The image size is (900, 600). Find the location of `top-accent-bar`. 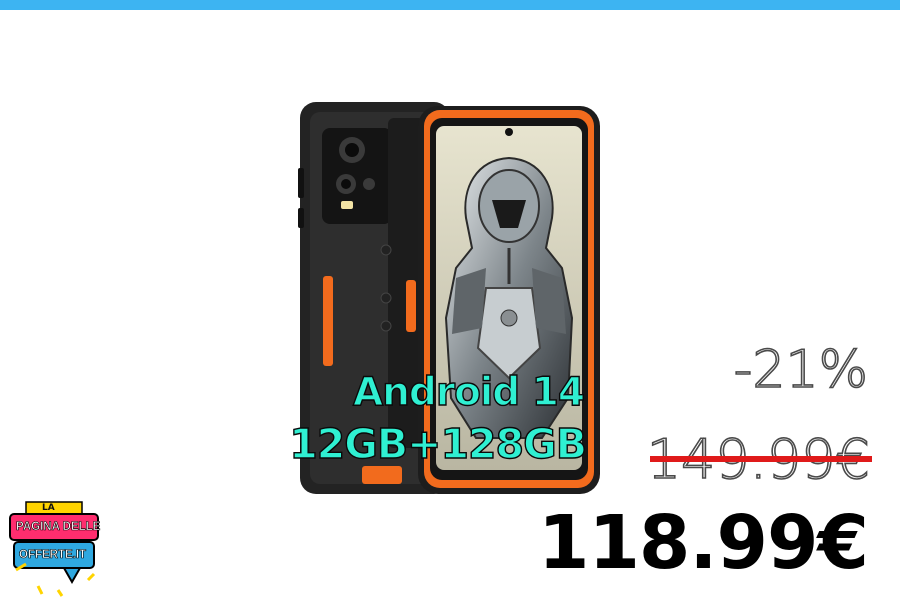

top-accent-bar is located at coordinates (450, 5).